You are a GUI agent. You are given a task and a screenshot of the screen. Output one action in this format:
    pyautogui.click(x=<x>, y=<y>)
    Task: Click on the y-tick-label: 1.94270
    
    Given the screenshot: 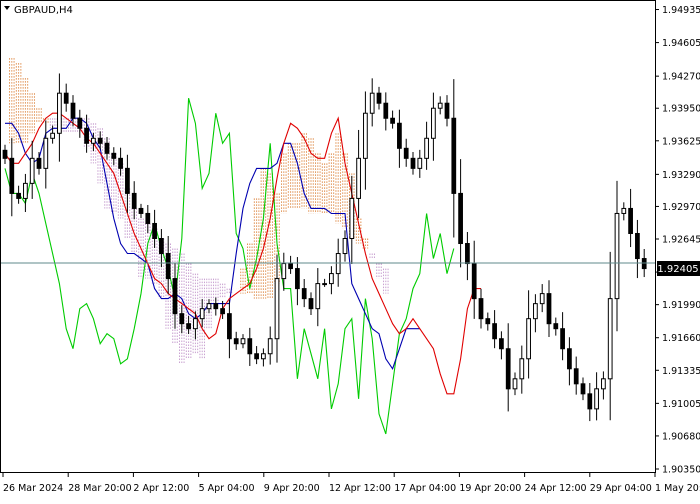 What is the action you would take?
    pyautogui.click(x=681, y=77)
    